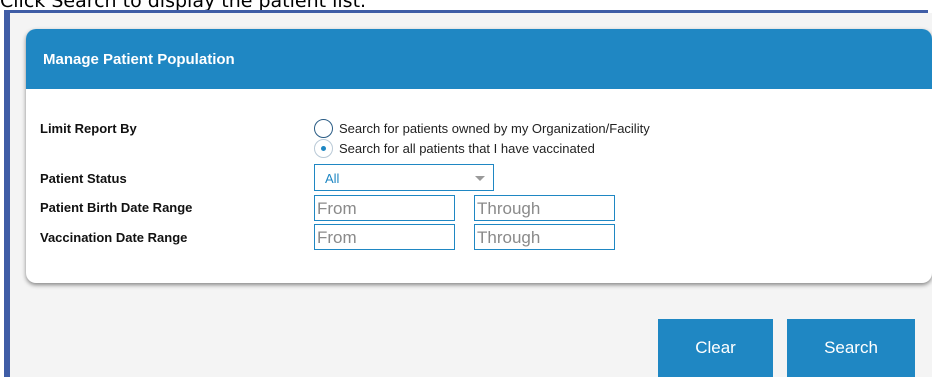 This screenshot has width=932, height=377. What do you see at coordinates (480, 178) in the screenshot?
I see `chevron-down-icon` at bounding box center [480, 178].